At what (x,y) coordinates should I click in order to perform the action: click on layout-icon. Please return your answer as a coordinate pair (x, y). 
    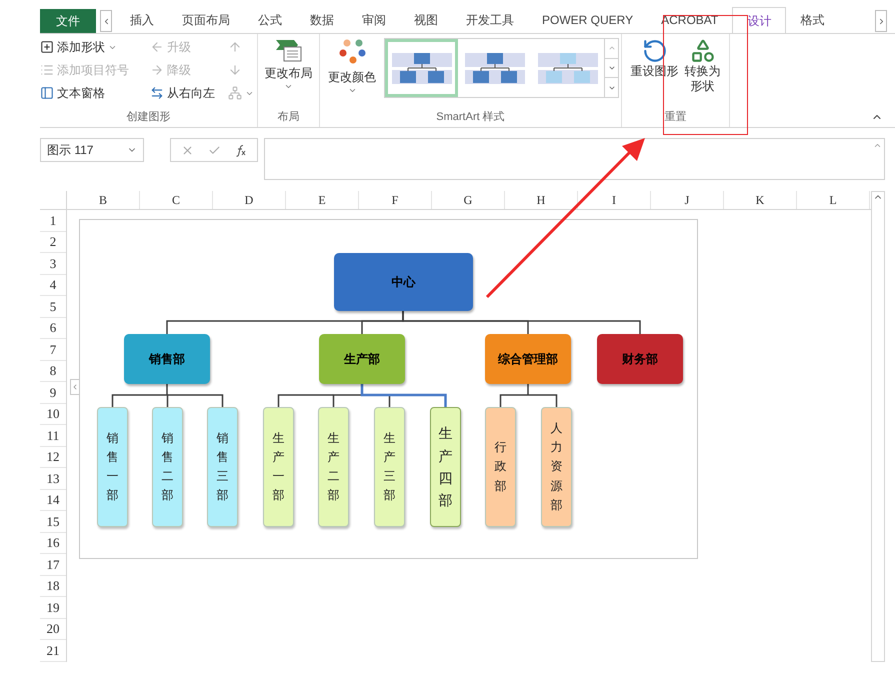
    Looking at the image, I should click on (289, 51).